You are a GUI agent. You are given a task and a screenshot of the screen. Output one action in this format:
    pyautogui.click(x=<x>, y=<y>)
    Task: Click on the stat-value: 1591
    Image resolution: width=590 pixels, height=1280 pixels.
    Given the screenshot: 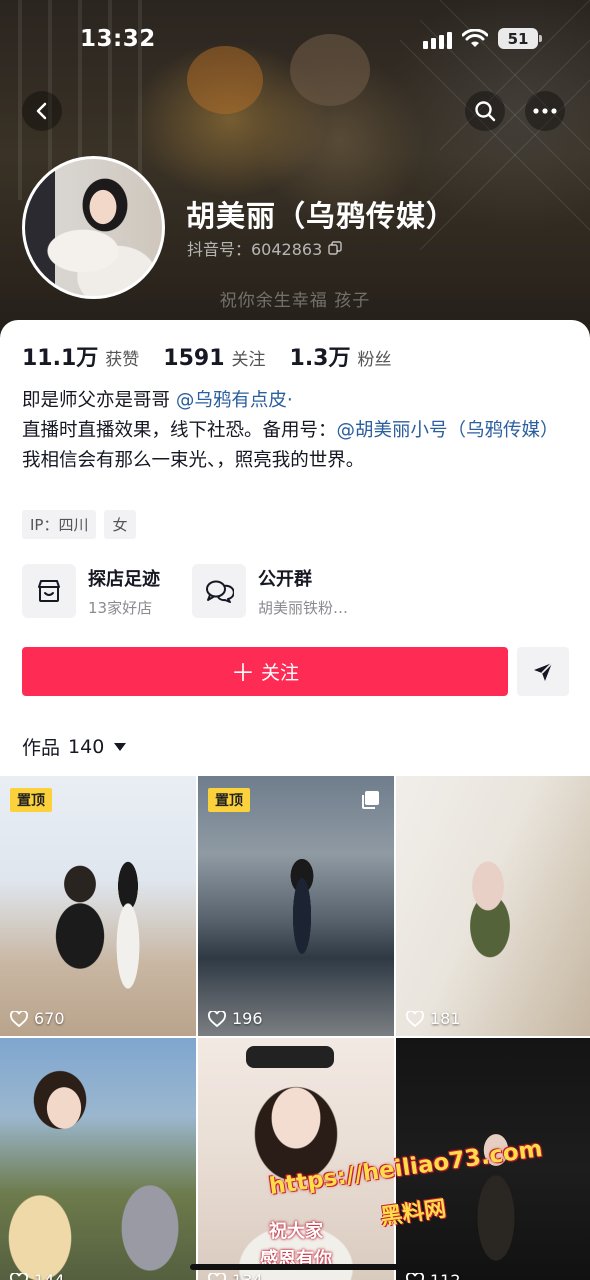 What is the action you would take?
    pyautogui.click(x=194, y=358)
    